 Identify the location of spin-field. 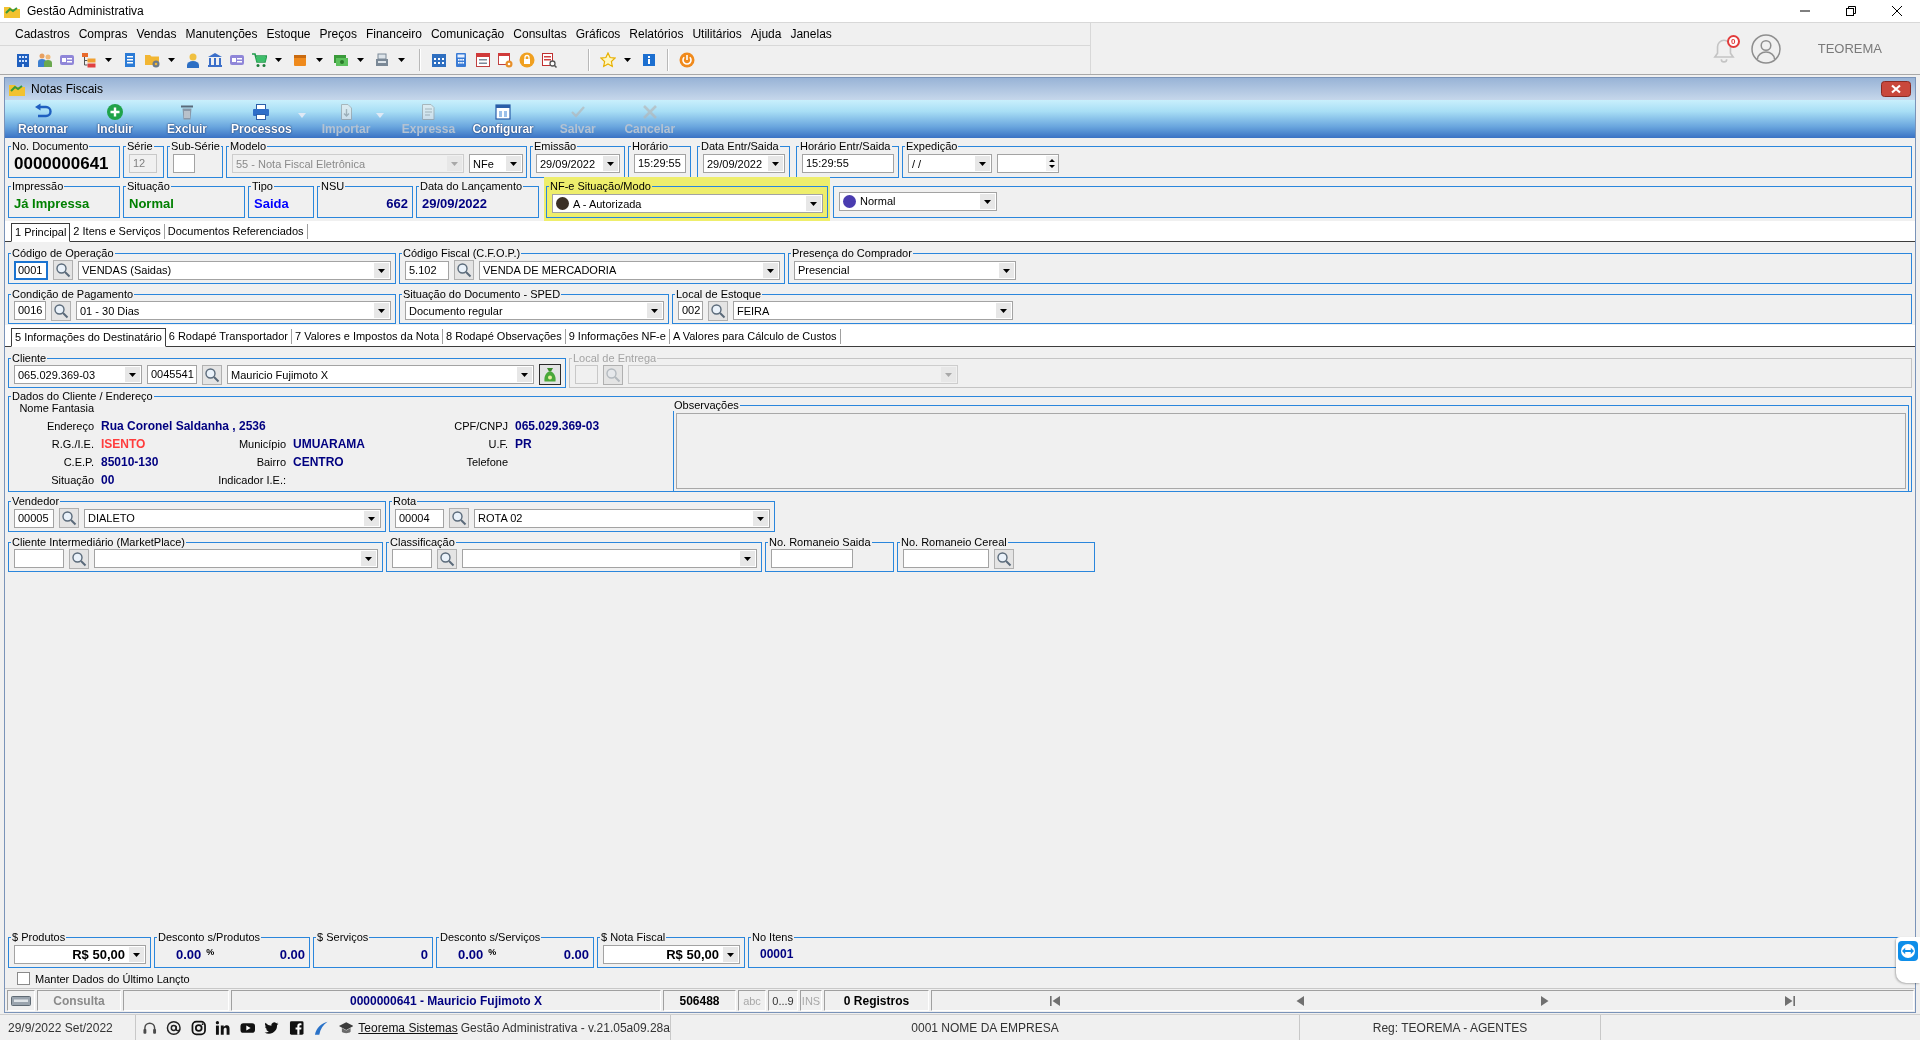
(1028, 163).